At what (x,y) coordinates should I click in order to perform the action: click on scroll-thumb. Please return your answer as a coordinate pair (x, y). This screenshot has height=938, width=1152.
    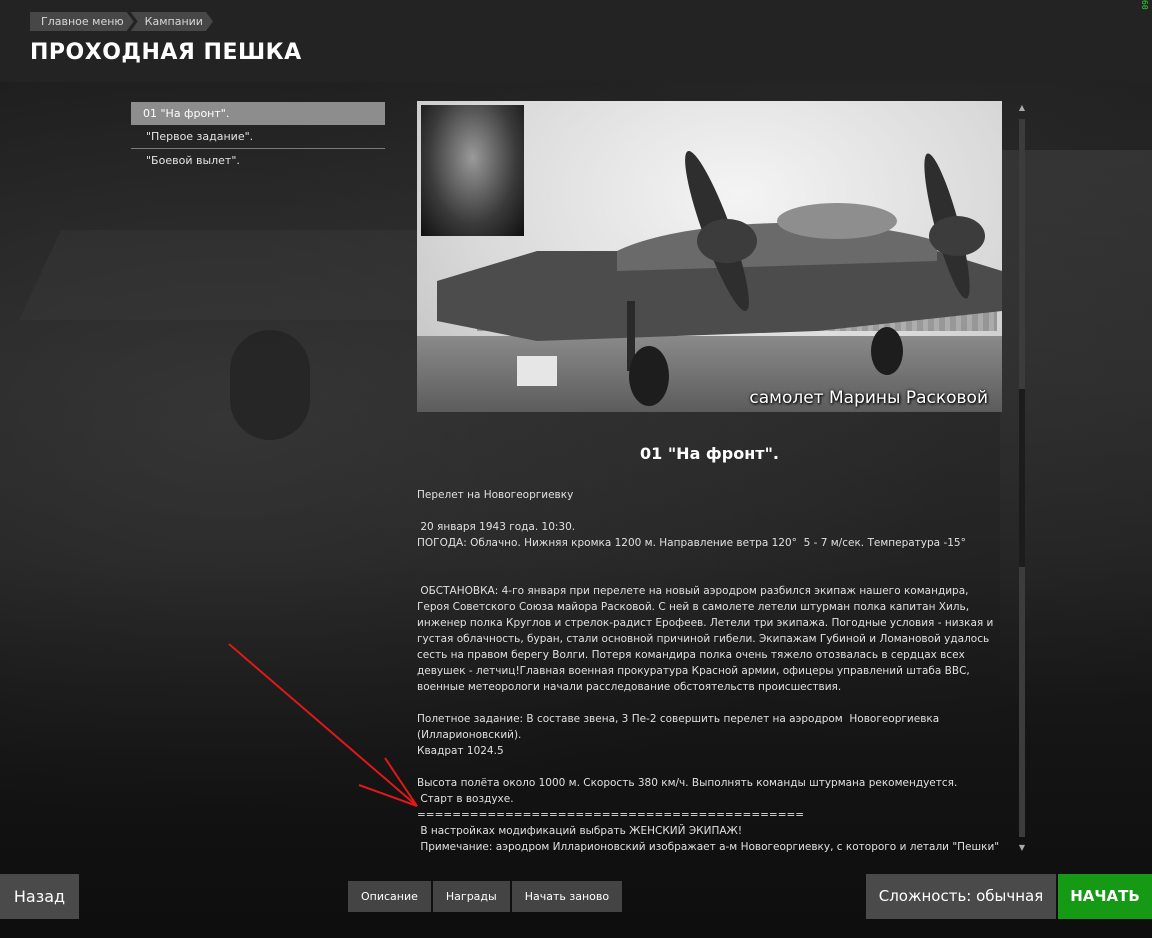
    Looking at the image, I should click on (1022, 254).